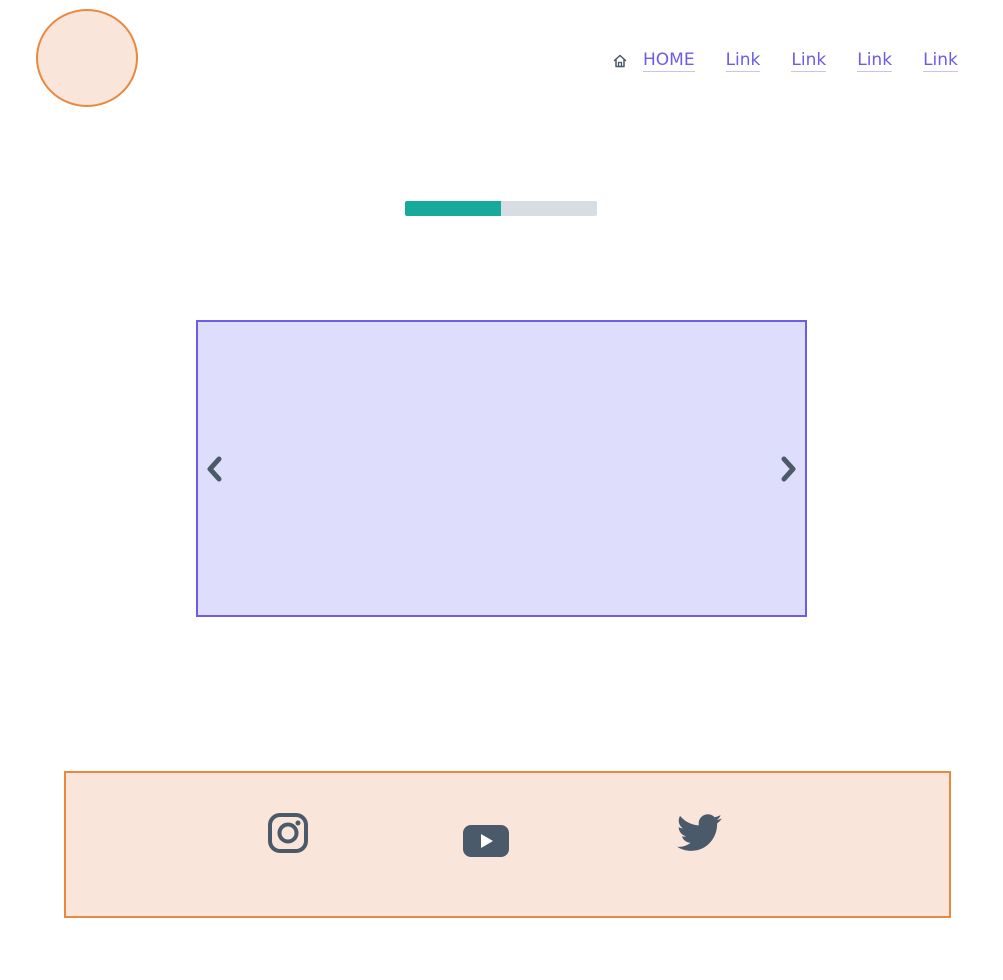 The image size is (1003, 980). Describe the element at coordinates (700, 833) in the screenshot. I see `twitter-icon` at that location.